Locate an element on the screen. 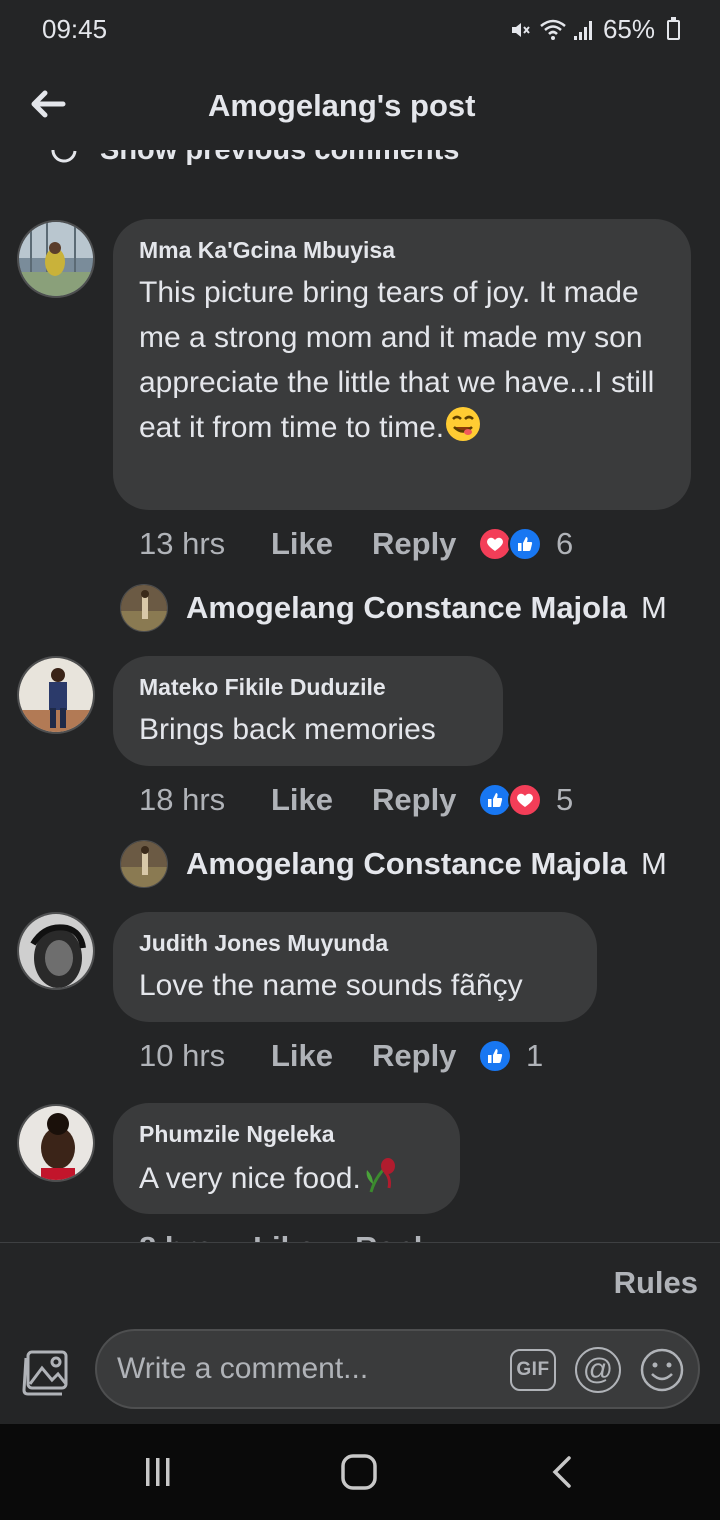 The height and width of the screenshot is (1520, 720). status-right: 65% is located at coordinates (594, 29).